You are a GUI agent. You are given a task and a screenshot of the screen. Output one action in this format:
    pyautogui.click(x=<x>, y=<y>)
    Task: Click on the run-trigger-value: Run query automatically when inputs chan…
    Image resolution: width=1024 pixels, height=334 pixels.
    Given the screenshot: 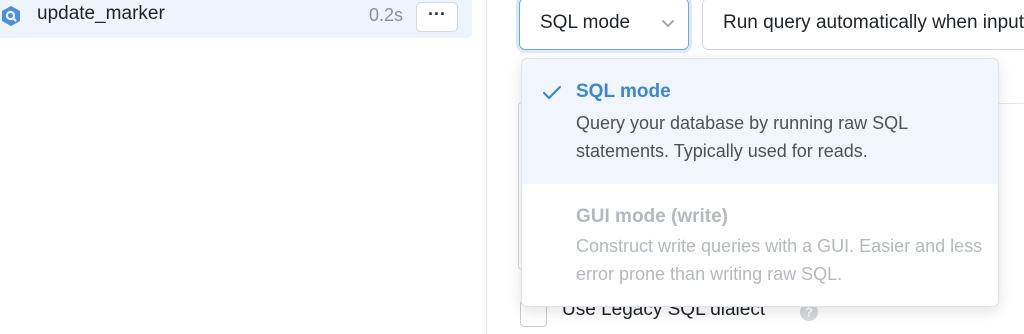 What is the action you would take?
    pyautogui.click(x=873, y=22)
    